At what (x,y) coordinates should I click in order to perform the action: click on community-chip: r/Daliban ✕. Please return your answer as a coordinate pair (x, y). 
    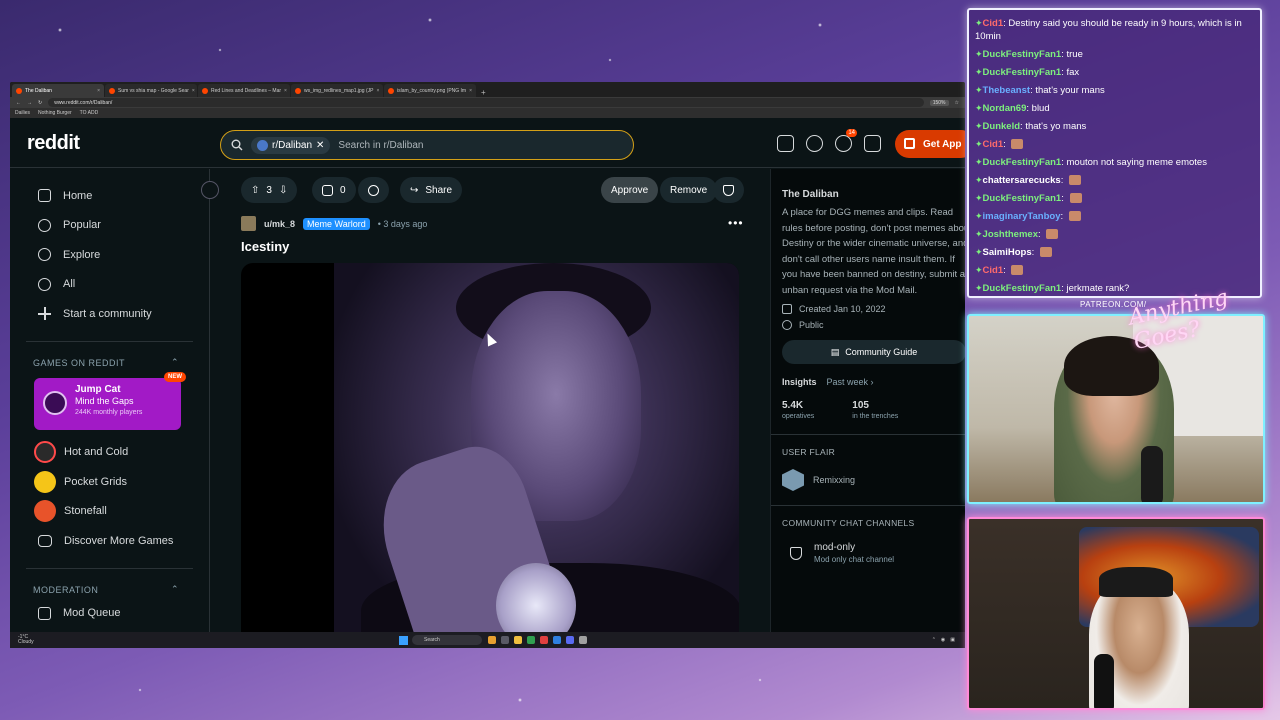
    Looking at the image, I should click on (291, 145).